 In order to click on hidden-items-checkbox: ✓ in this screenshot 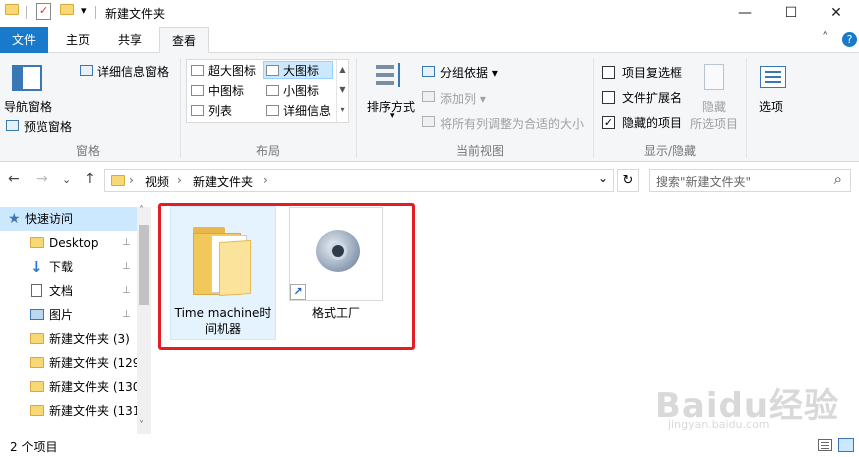, I will do `click(608, 122)`.